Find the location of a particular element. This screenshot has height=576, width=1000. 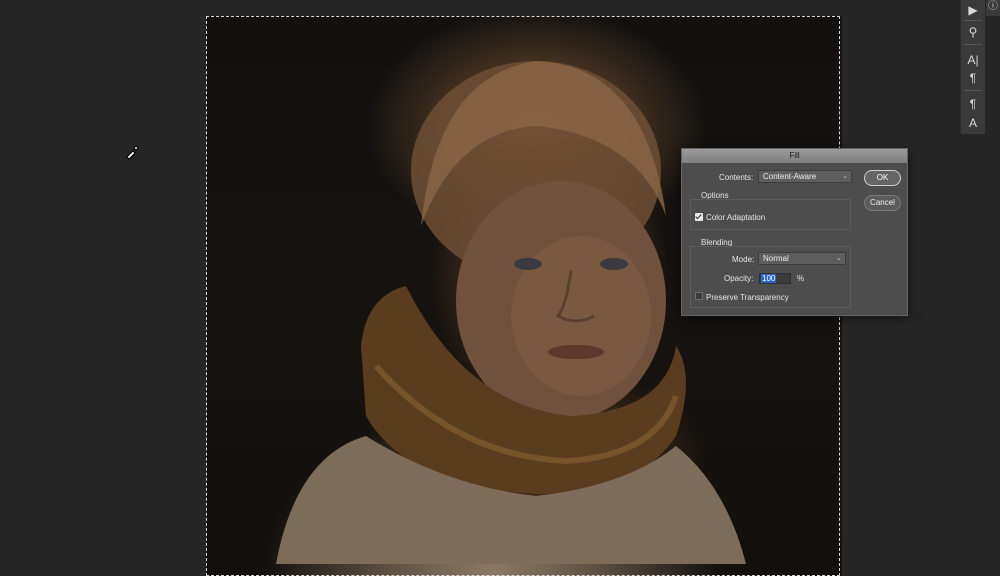

character-icon: A| is located at coordinates (973, 60).